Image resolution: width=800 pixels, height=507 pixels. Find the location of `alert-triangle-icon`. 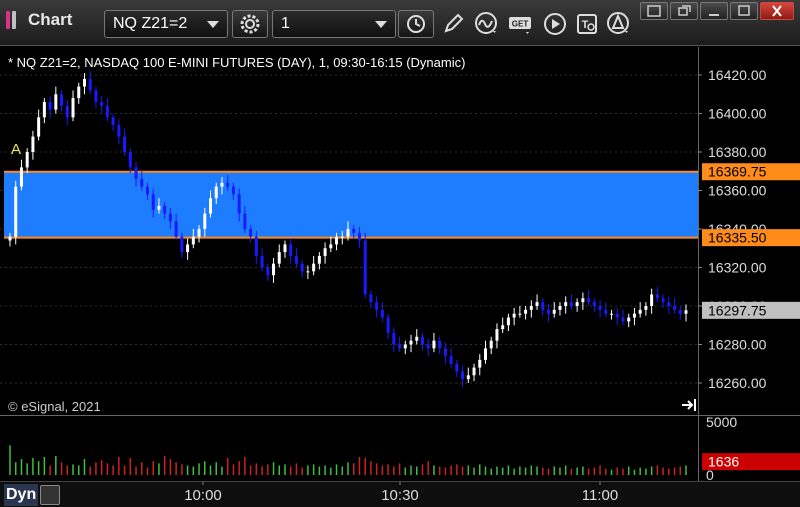

alert-triangle-icon is located at coordinates (618, 23).